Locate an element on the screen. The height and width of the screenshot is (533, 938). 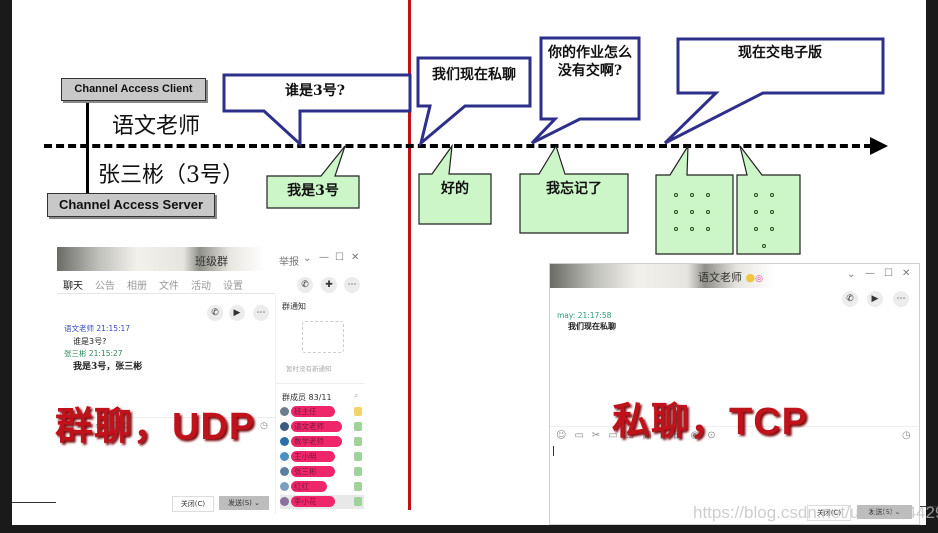
member-name: 数学老师 is located at coordinates (316, 441).